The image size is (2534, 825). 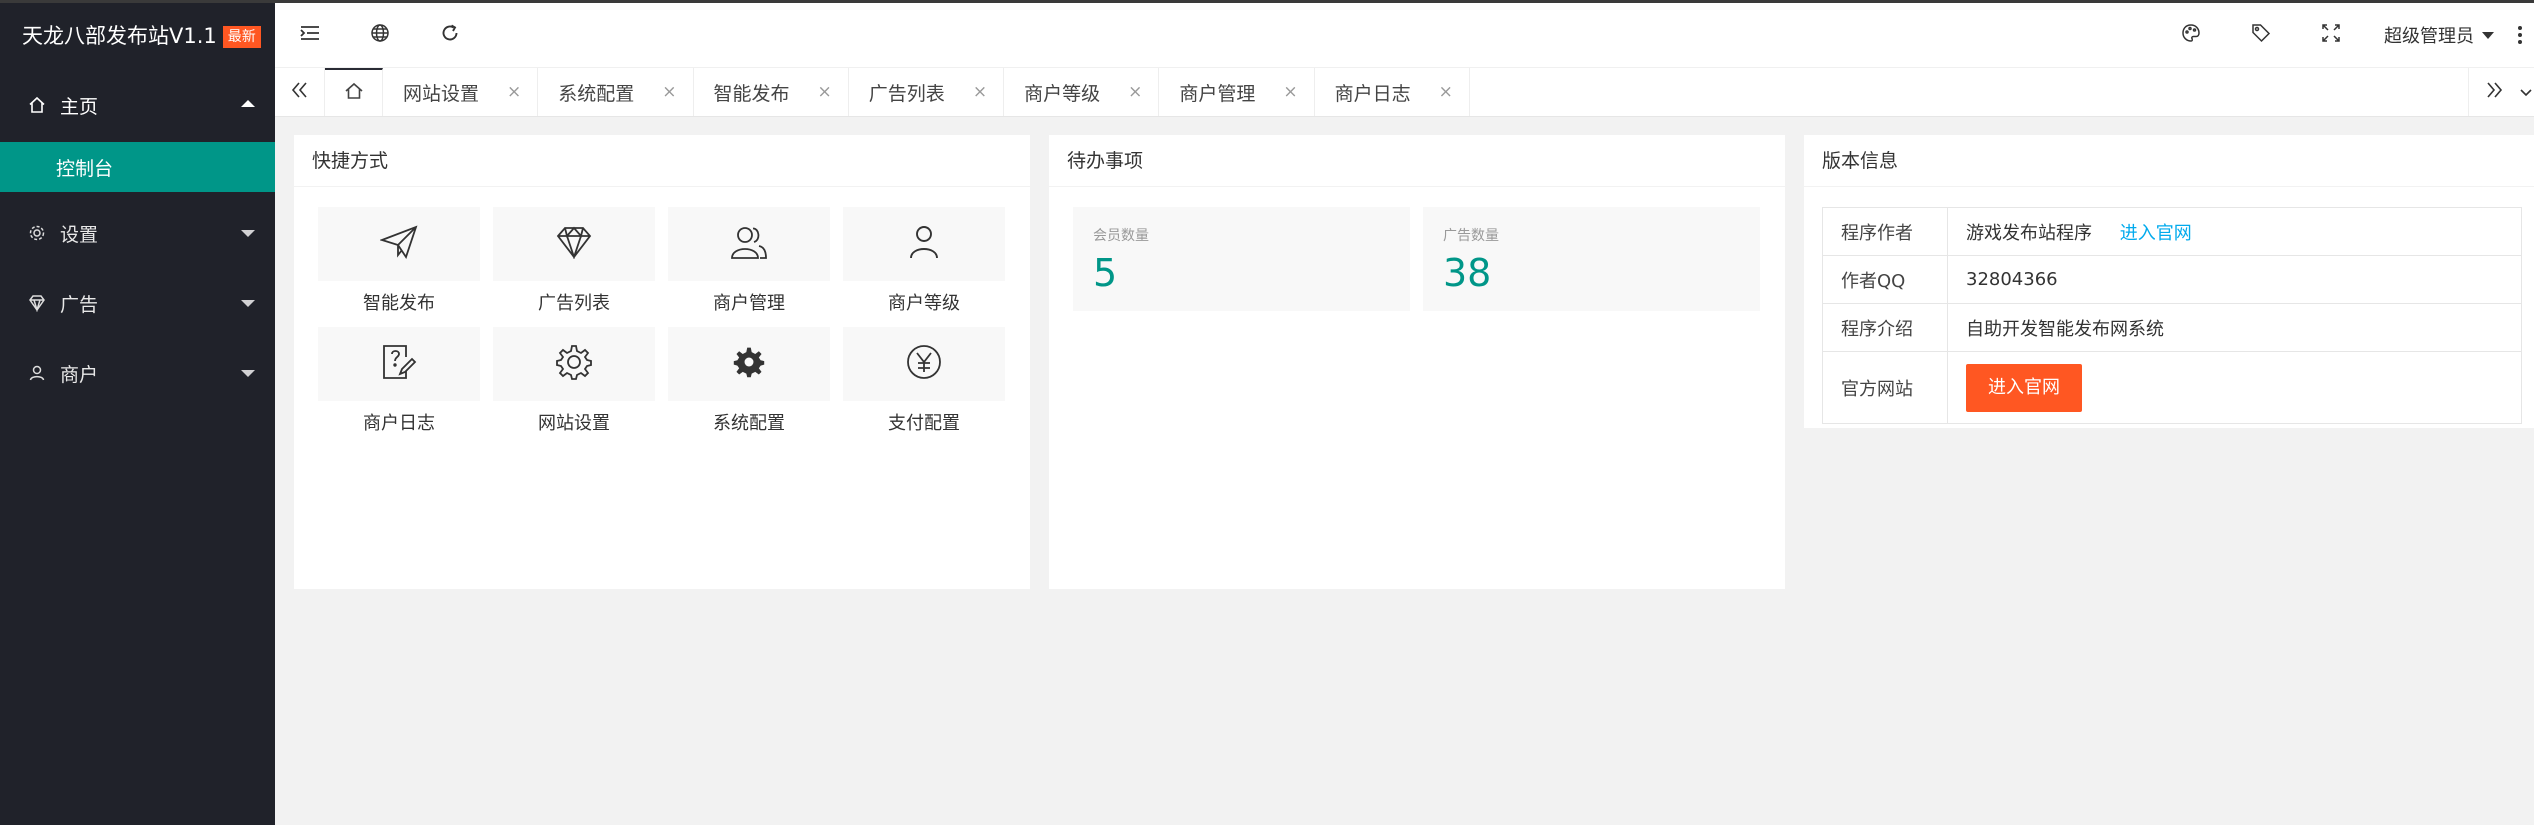 I want to click on chevron-up-icon, so click(x=248, y=103).